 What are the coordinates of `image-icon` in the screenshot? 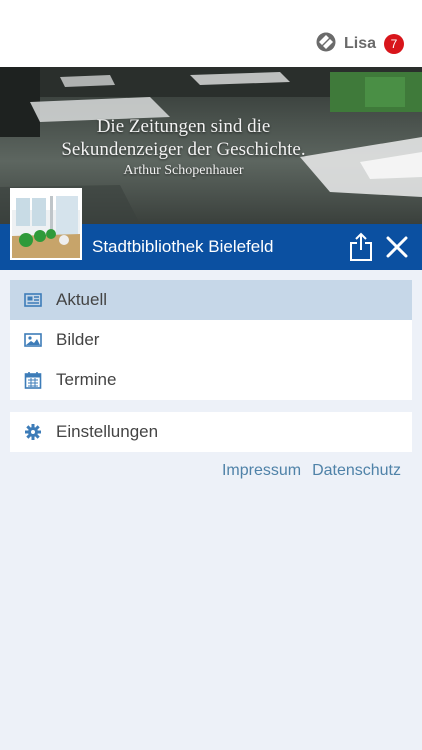 It's located at (33, 340).